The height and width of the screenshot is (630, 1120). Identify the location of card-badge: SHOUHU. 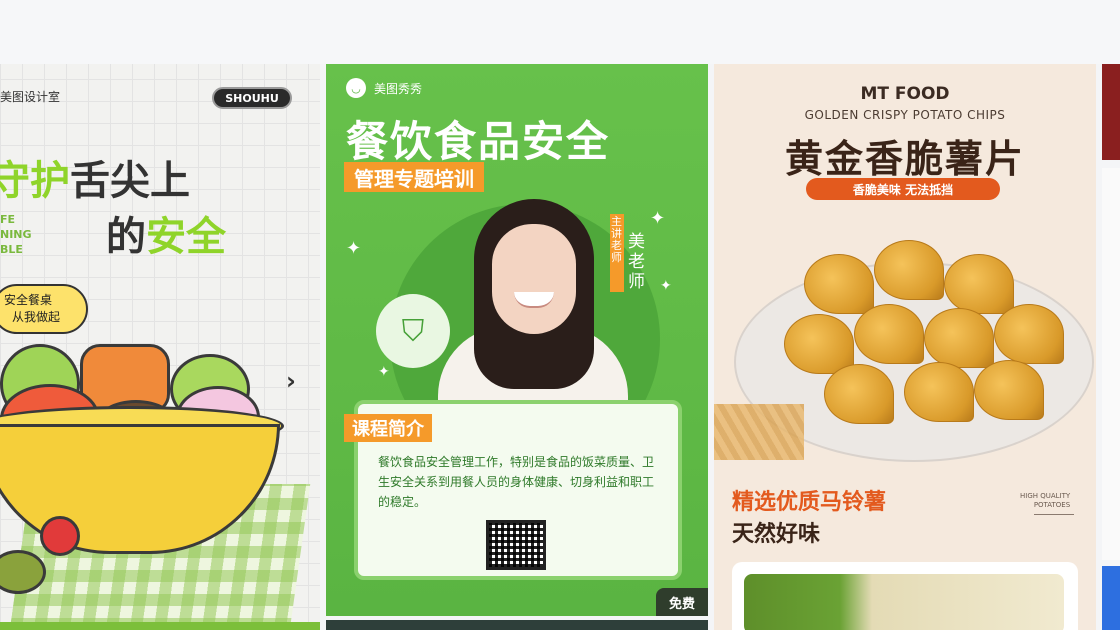
(252, 98).